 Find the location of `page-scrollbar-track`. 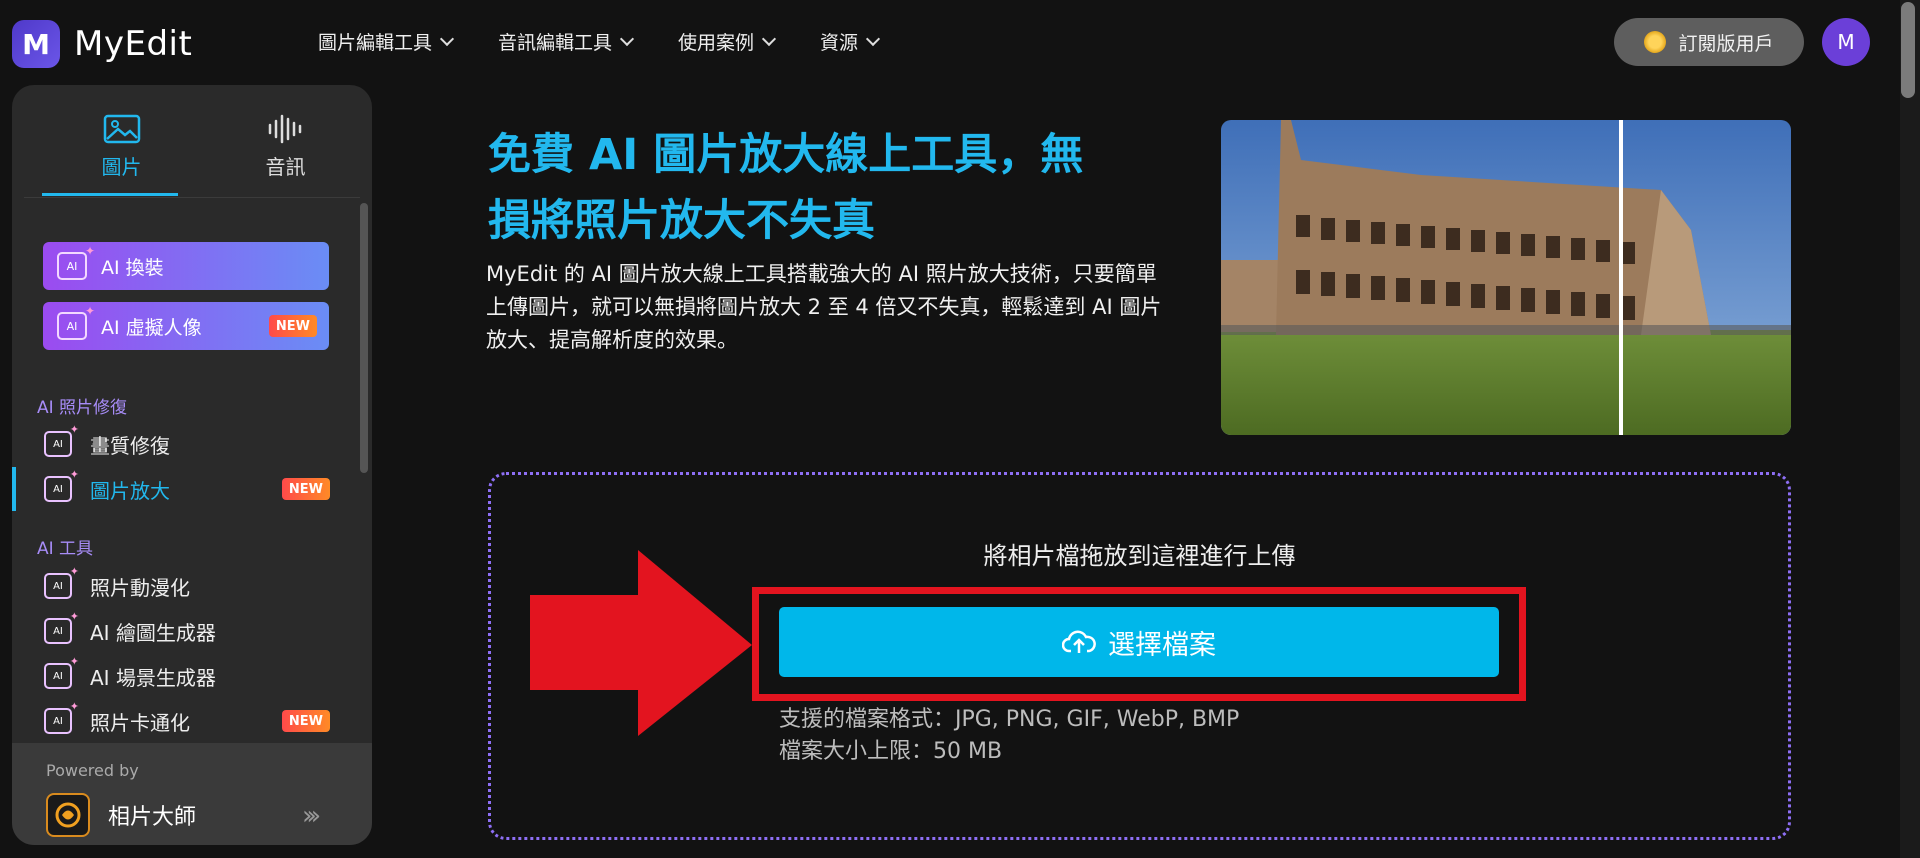

page-scrollbar-track is located at coordinates (1910, 429).